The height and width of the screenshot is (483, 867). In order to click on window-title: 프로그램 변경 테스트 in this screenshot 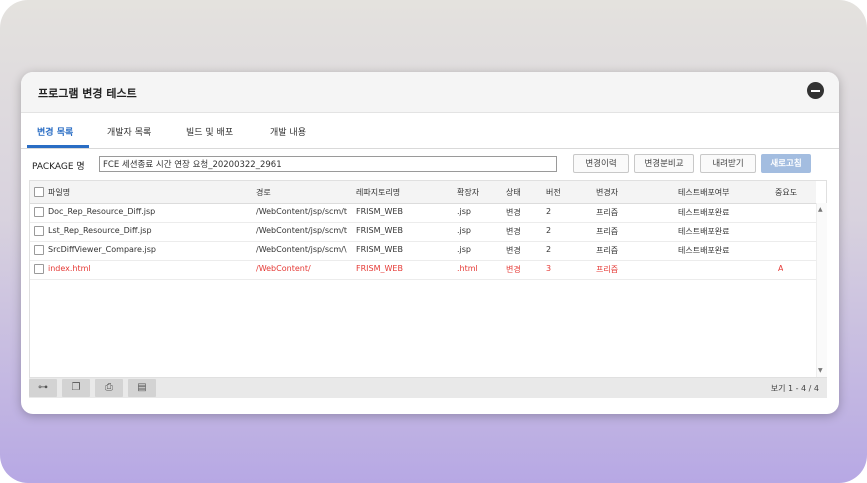, I will do `click(87, 93)`.